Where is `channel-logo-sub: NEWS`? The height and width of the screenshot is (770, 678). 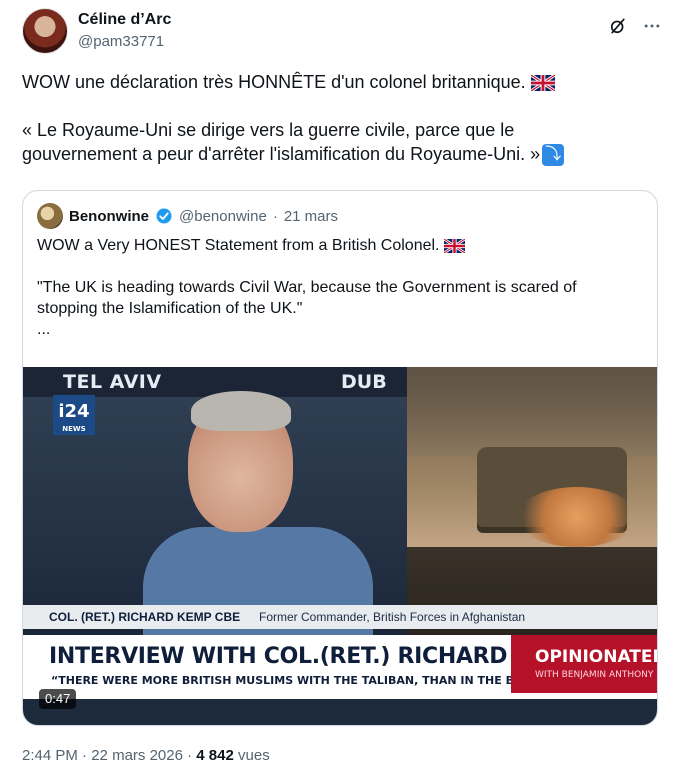
channel-logo-sub: NEWS is located at coordinates (74, 429).